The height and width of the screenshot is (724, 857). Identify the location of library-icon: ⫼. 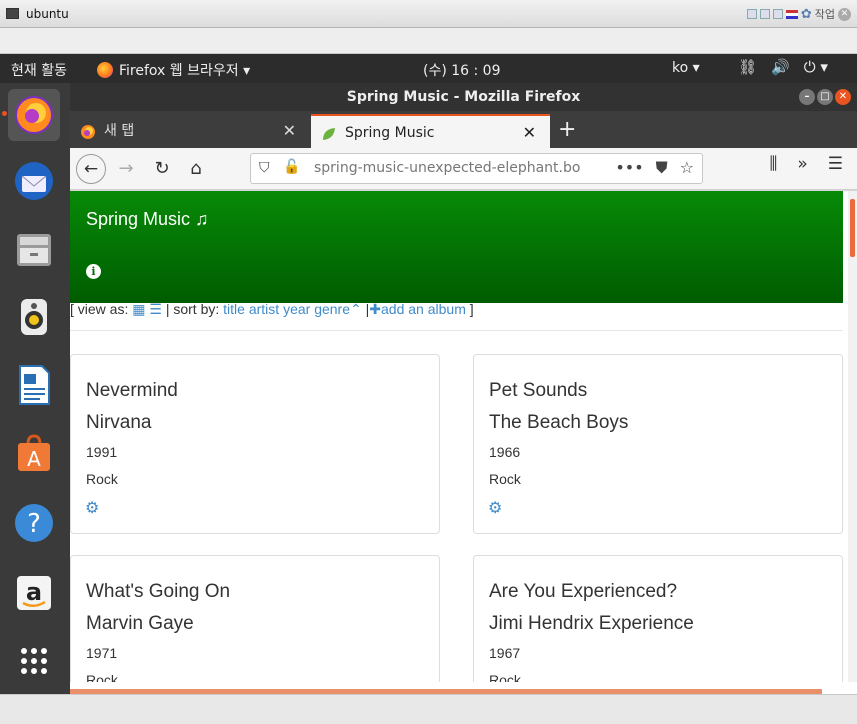
(774, 164).